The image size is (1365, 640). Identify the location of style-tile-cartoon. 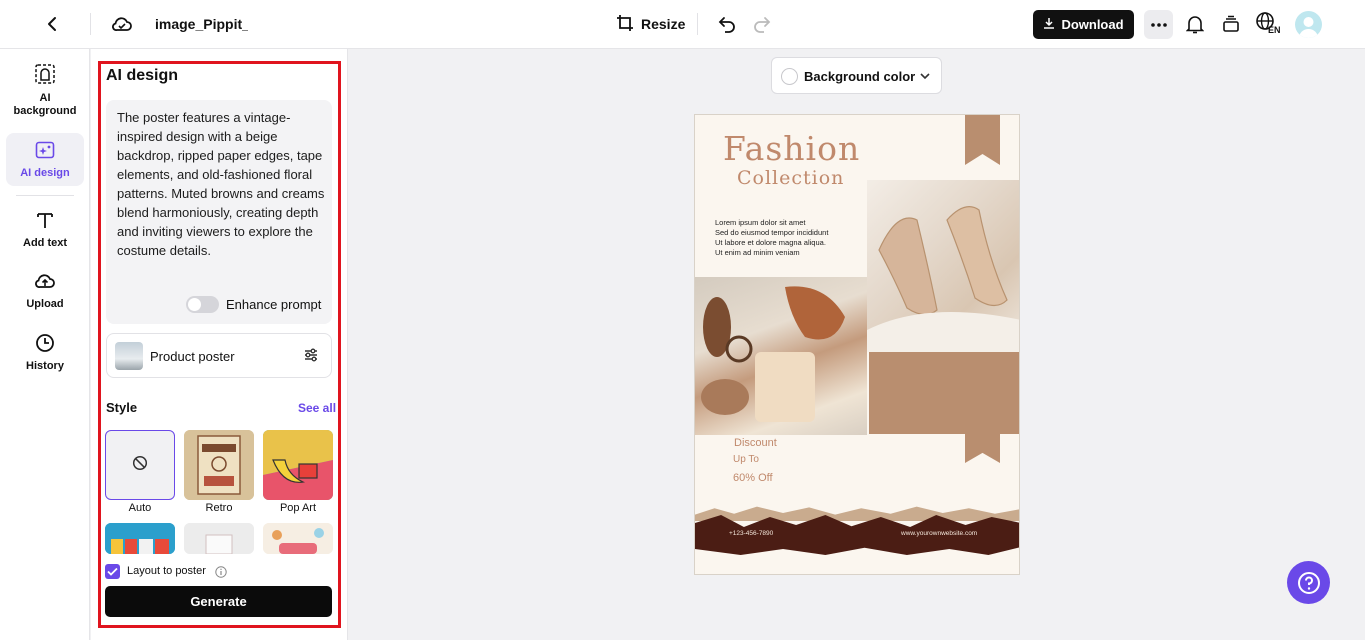
(298, 538).